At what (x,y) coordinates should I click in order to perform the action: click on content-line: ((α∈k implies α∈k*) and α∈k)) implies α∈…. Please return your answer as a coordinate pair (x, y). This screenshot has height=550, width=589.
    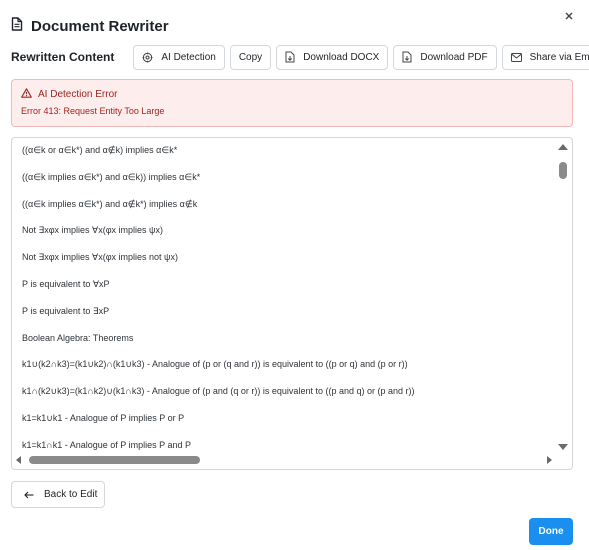
    Looking at the image, I should click on (111, 176).